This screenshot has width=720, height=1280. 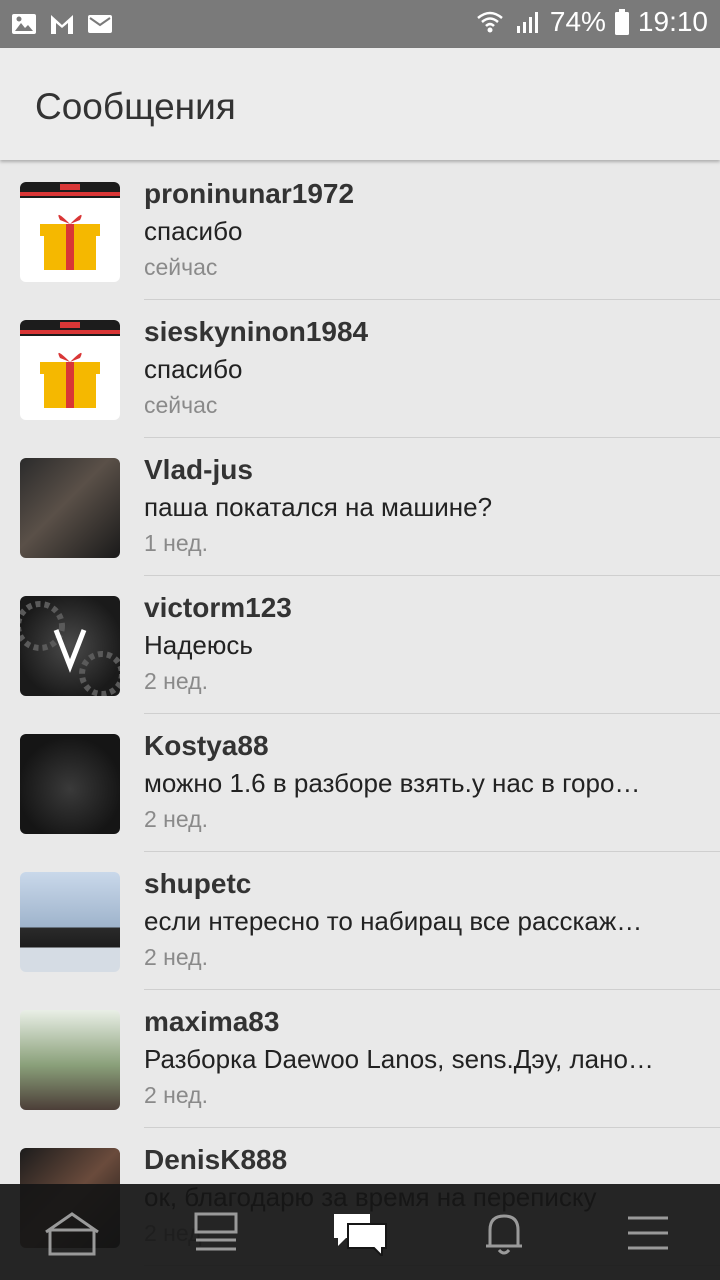 I want to click on sender-name: Vlad-jus, so click(x=198, y=469).